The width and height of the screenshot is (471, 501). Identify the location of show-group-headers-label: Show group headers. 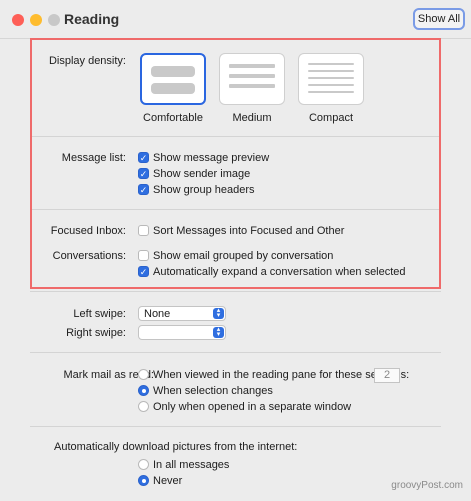
(204, 190).